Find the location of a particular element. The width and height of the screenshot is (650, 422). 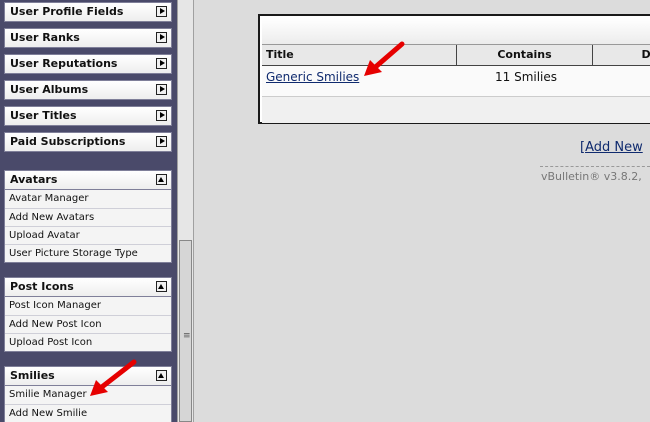

footer-copyright: vBulletin® v3.8.2, is located at coordinates (591, 176).